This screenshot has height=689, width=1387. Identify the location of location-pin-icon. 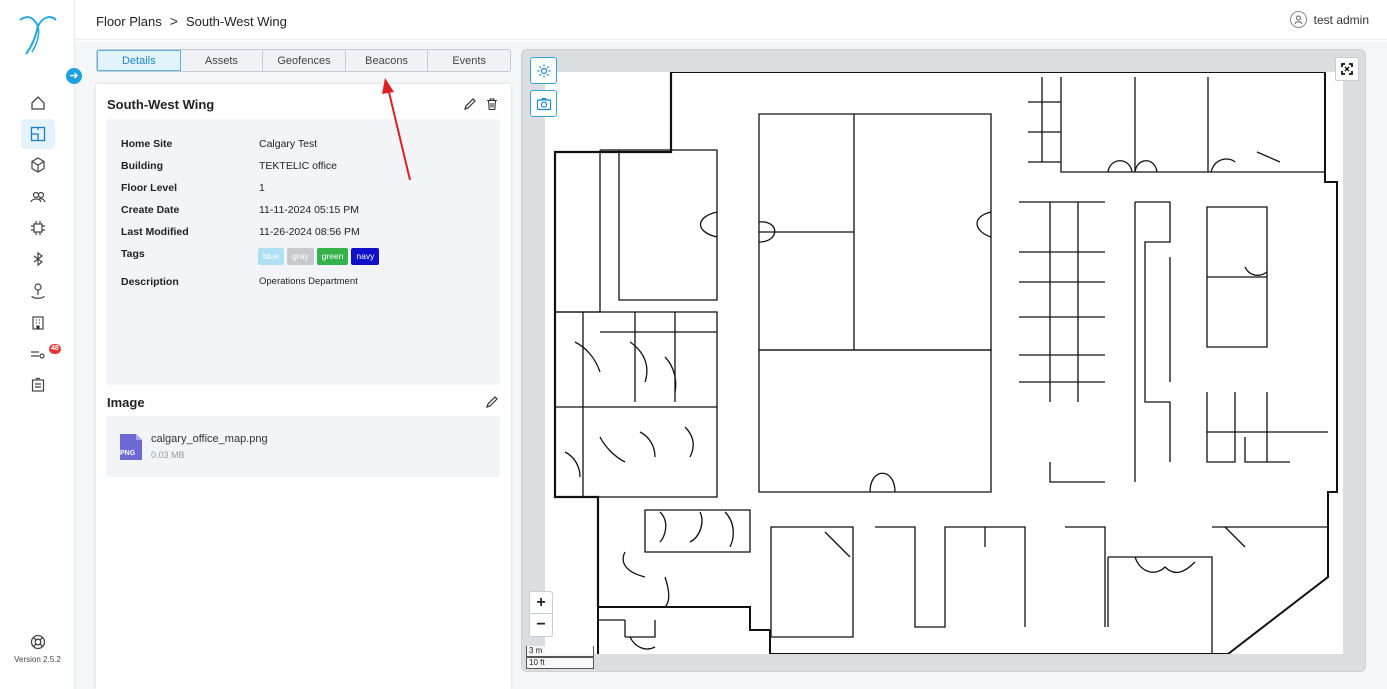
(38, 291).